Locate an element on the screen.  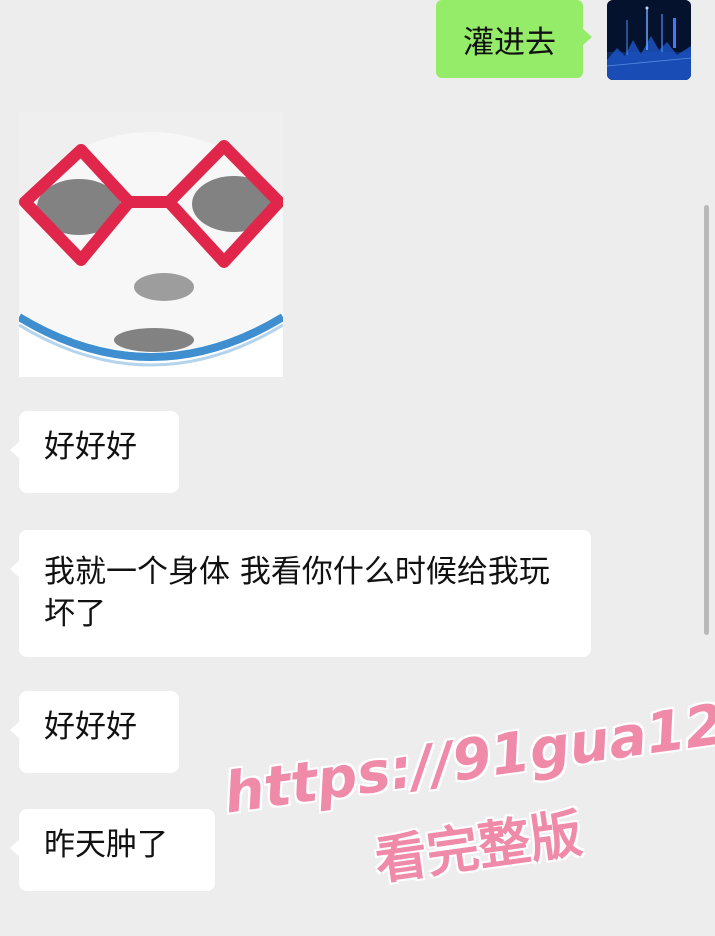
watermark-cta: 看完整版 is located at coordinates (478, 848).